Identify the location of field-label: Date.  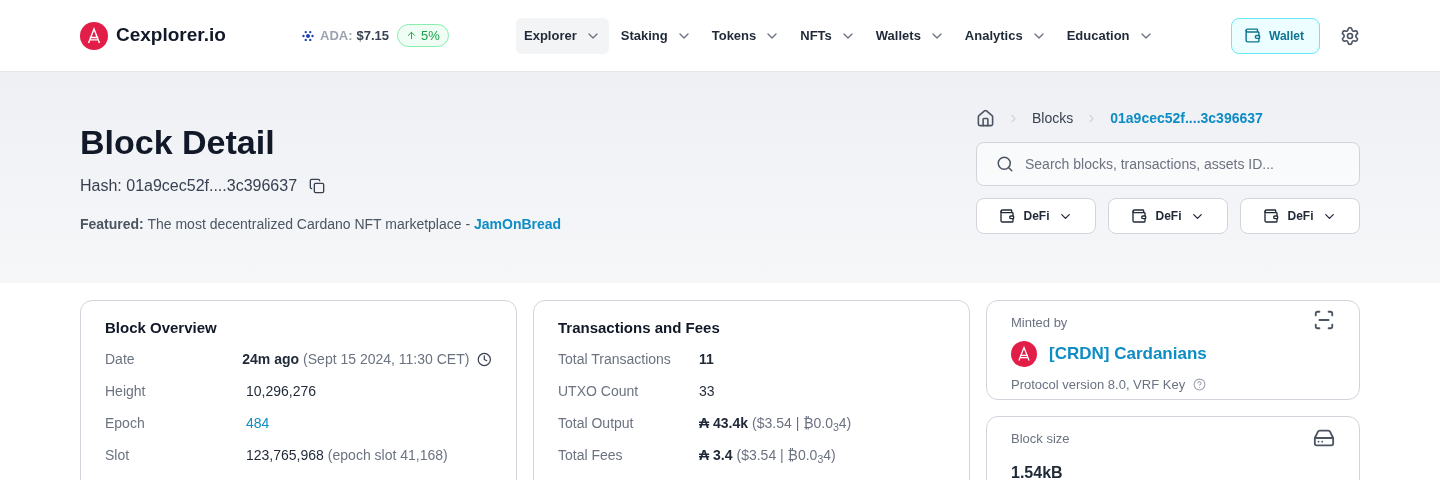
(120, 359).